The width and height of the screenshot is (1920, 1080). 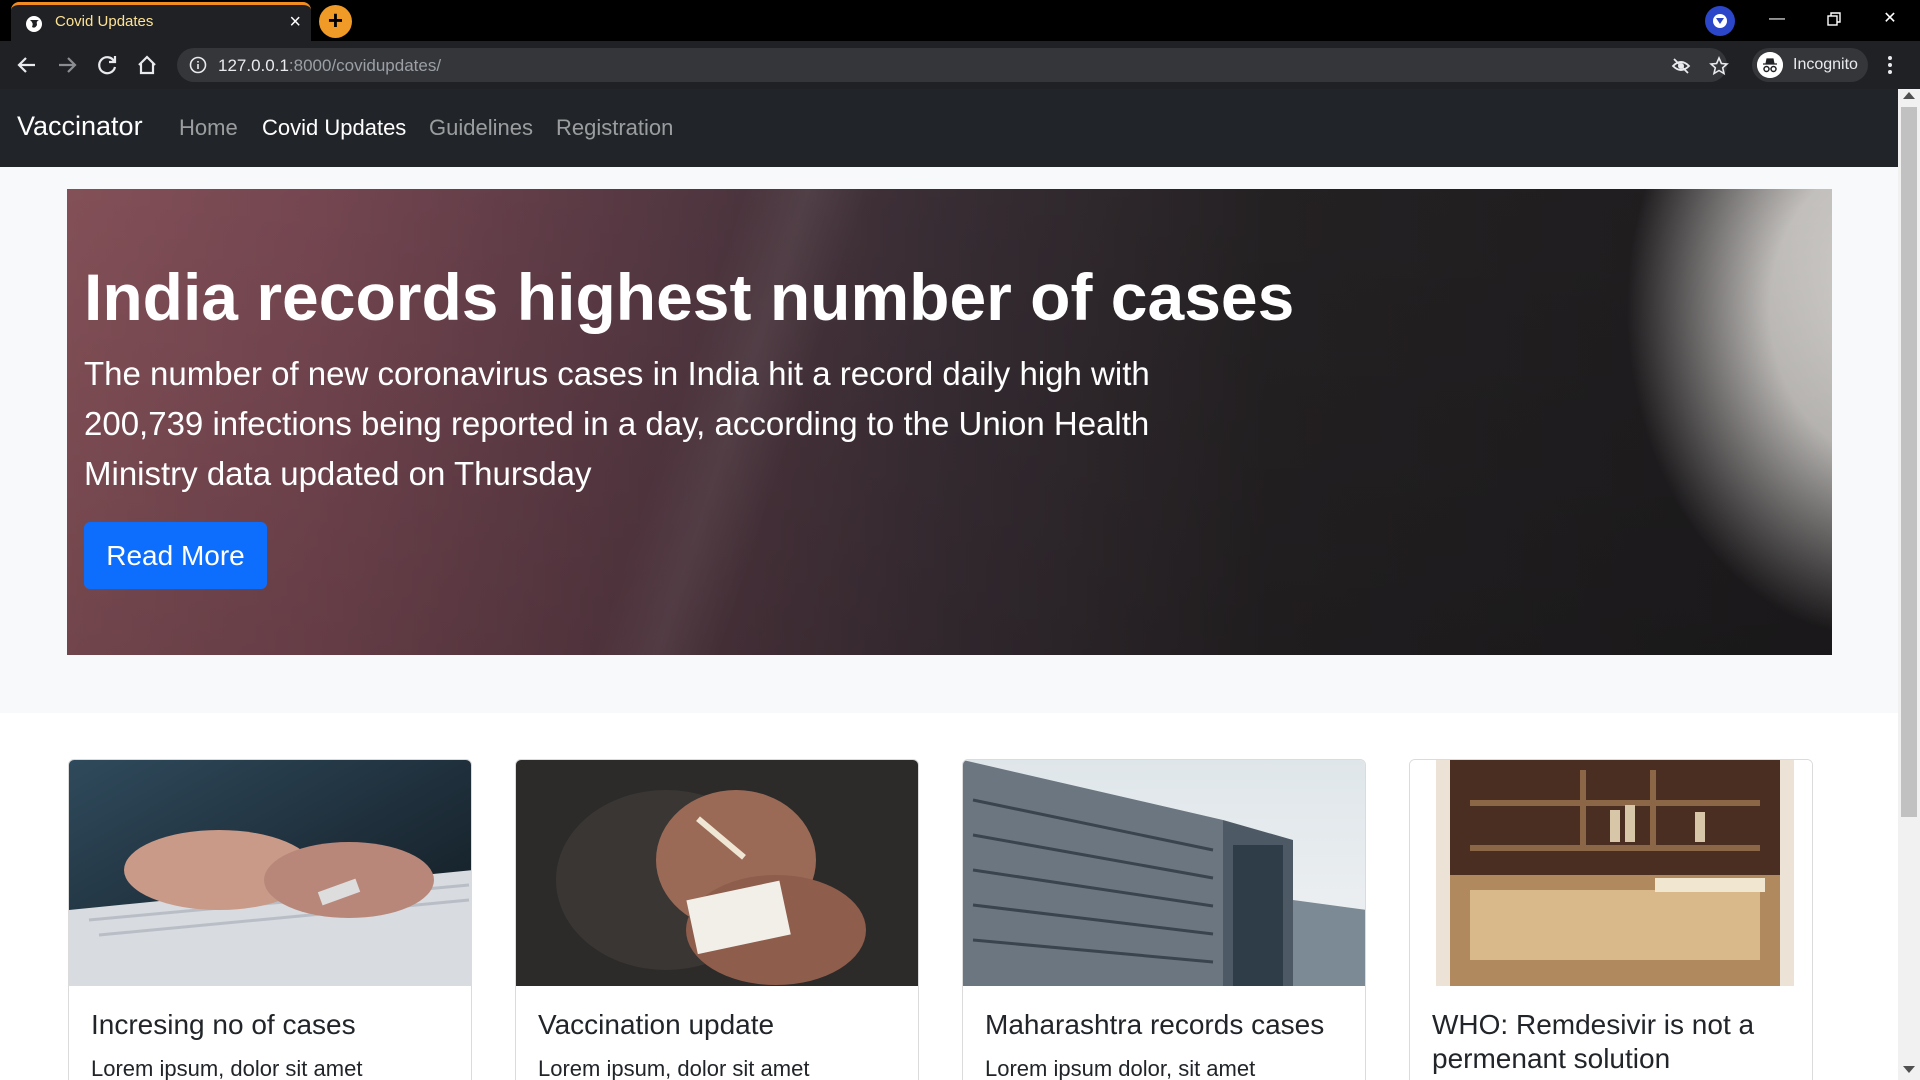 I want to click on reload-icon, so click(x=107, y=65).